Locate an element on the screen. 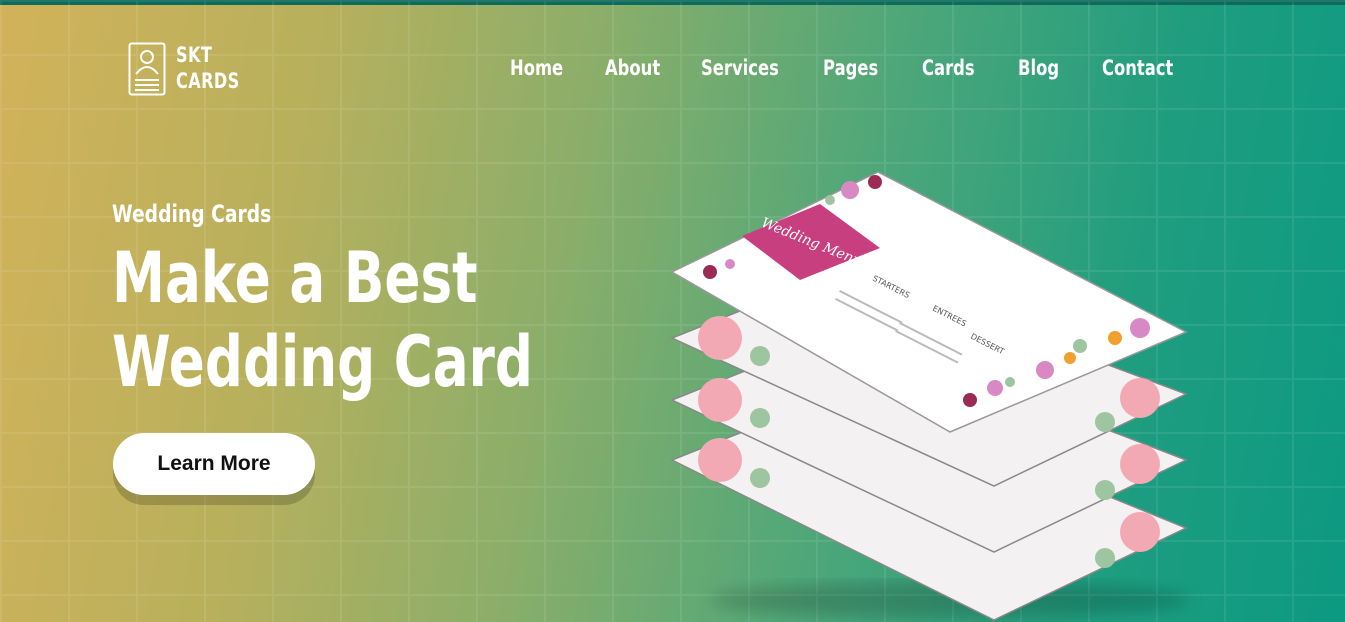 The height and width of the screenshot is (622, 1345). nav-item-about: About is located at coordinates (642, 68).